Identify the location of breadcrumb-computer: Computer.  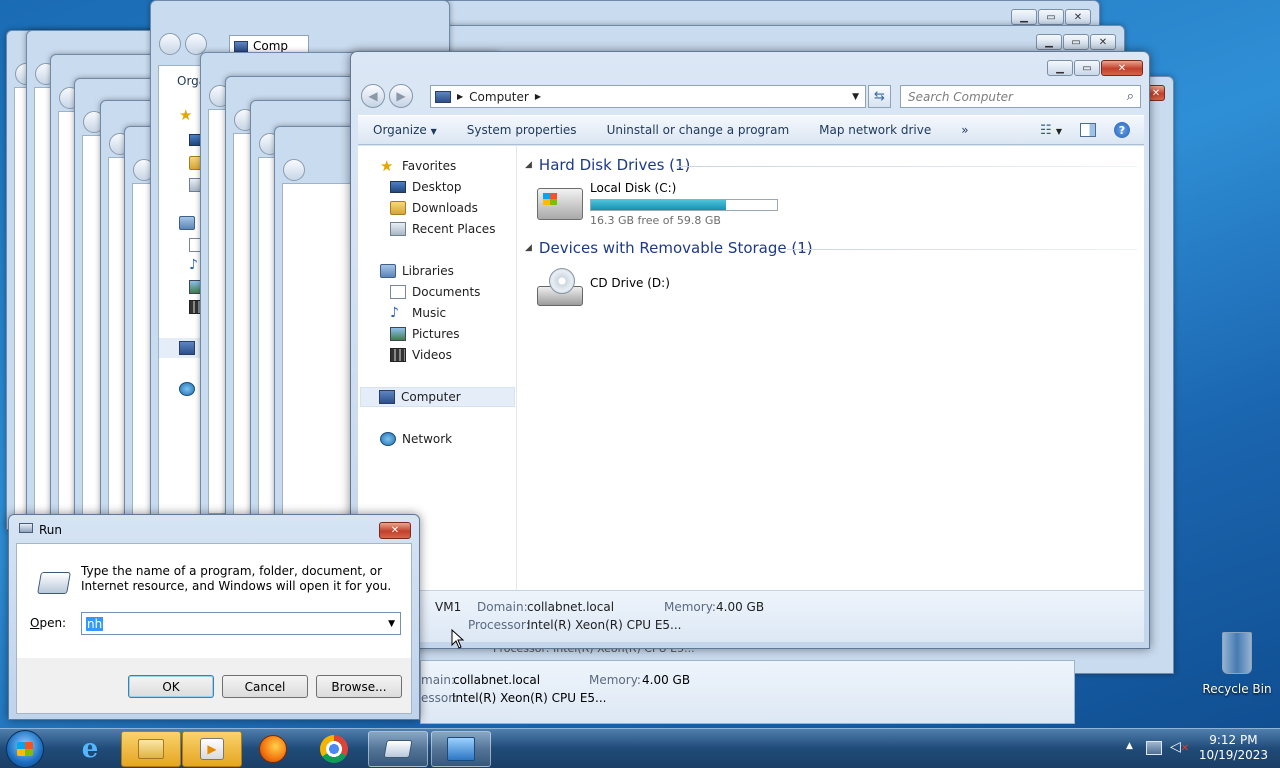
(499, 97).